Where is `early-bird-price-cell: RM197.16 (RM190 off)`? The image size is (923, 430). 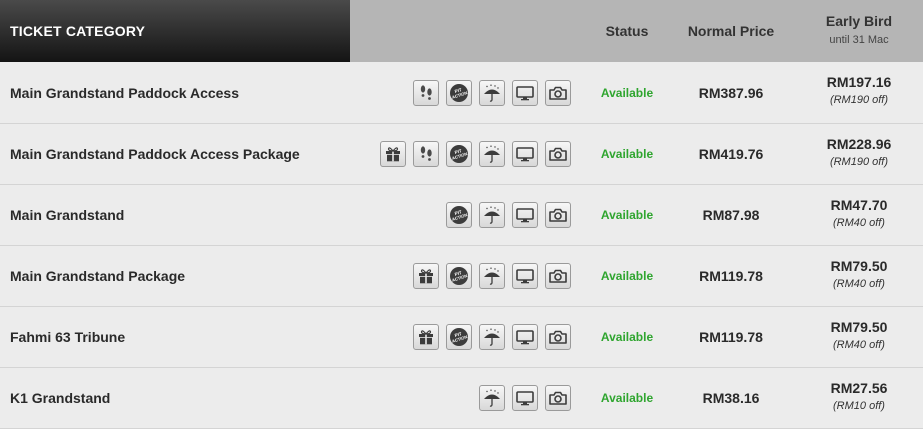 early-bird-price-cell: RM197.16 (RM190 off) is located at coordinates (859, 90).